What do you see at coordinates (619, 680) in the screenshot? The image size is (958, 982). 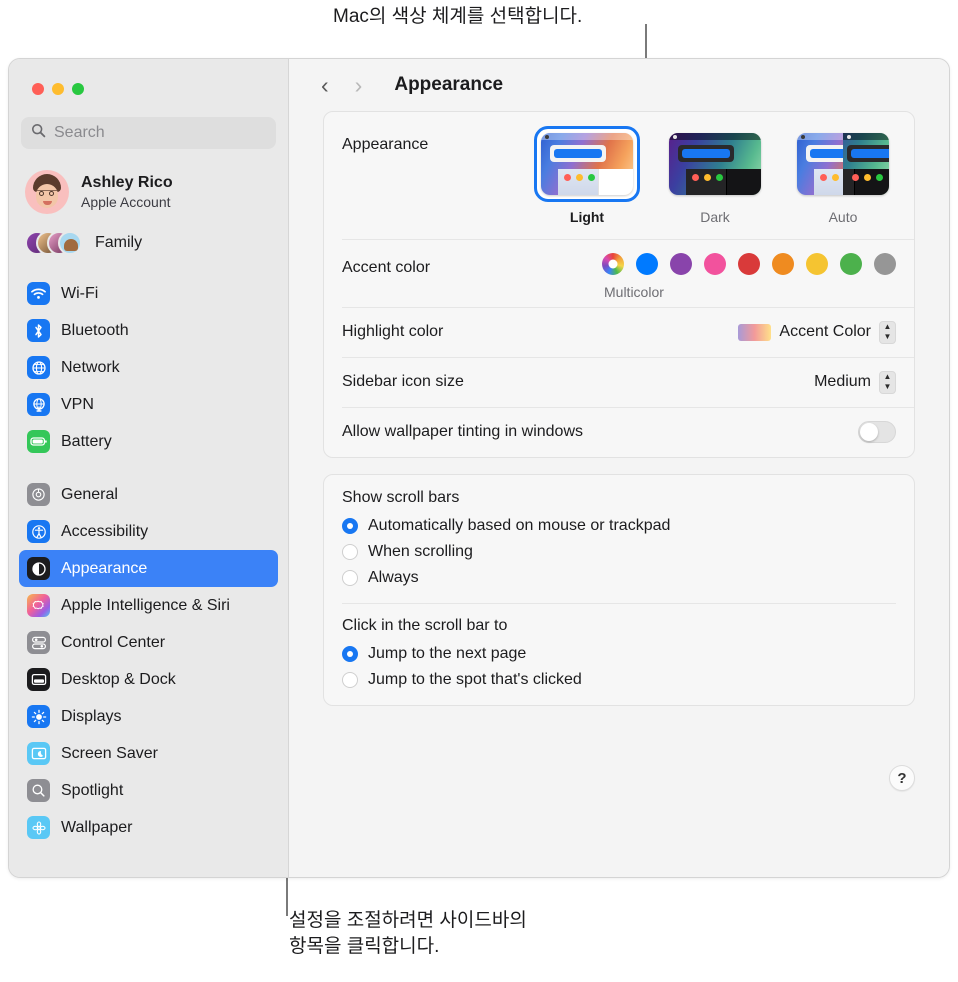 I see `radio-jump-to-spot: Jump to the spot that's clicked` at bounding box center [619, 680].